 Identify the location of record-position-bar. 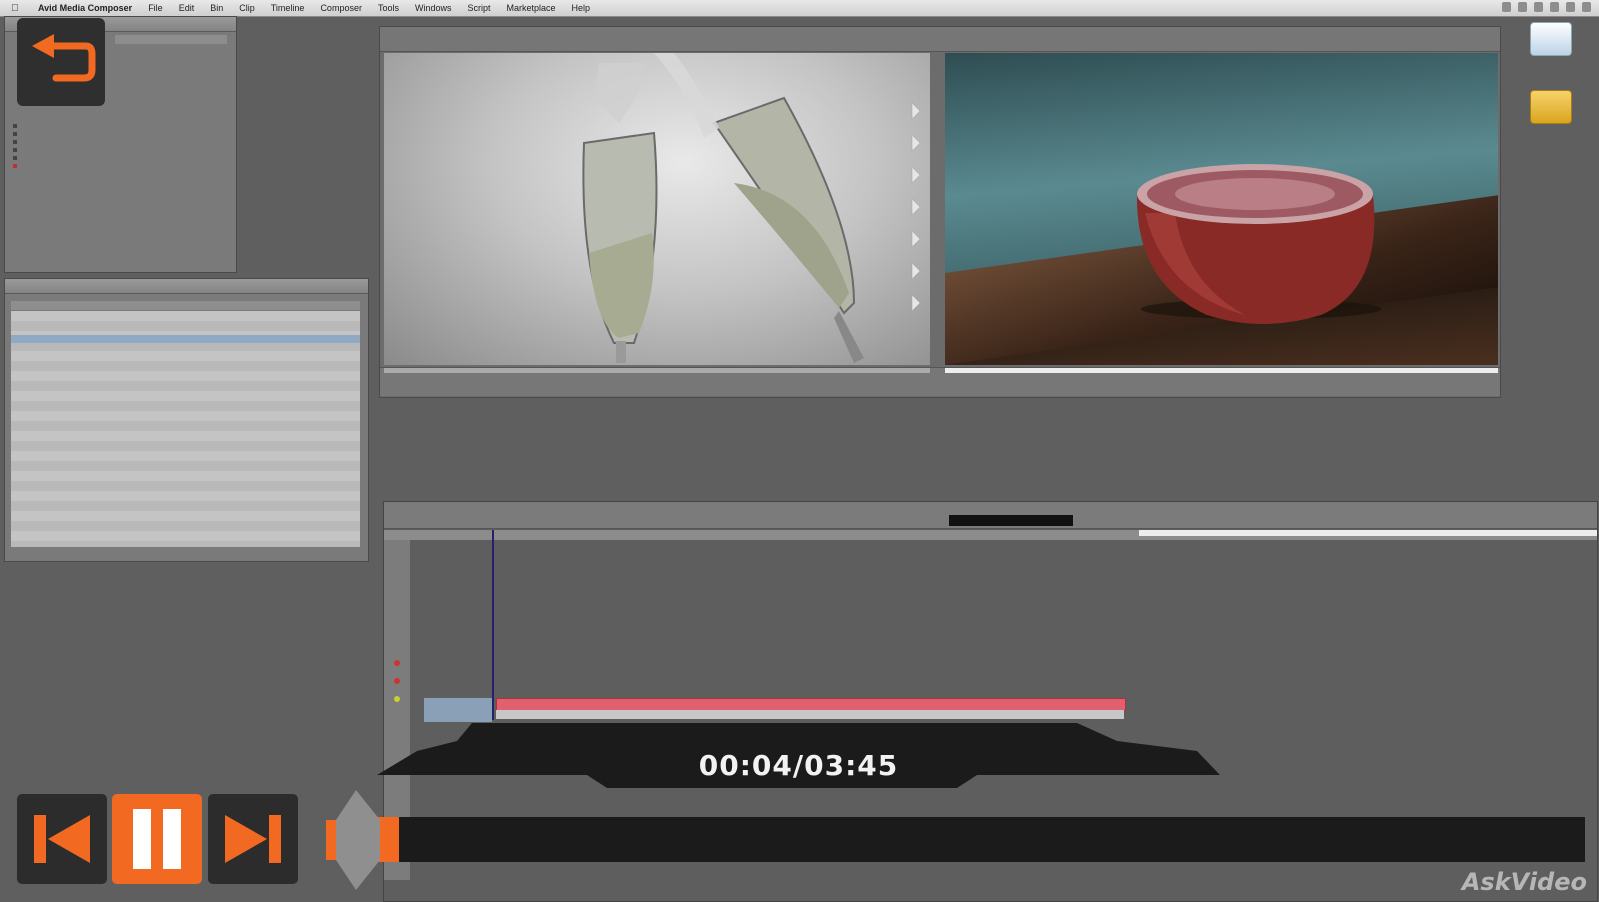
(1221, 370).